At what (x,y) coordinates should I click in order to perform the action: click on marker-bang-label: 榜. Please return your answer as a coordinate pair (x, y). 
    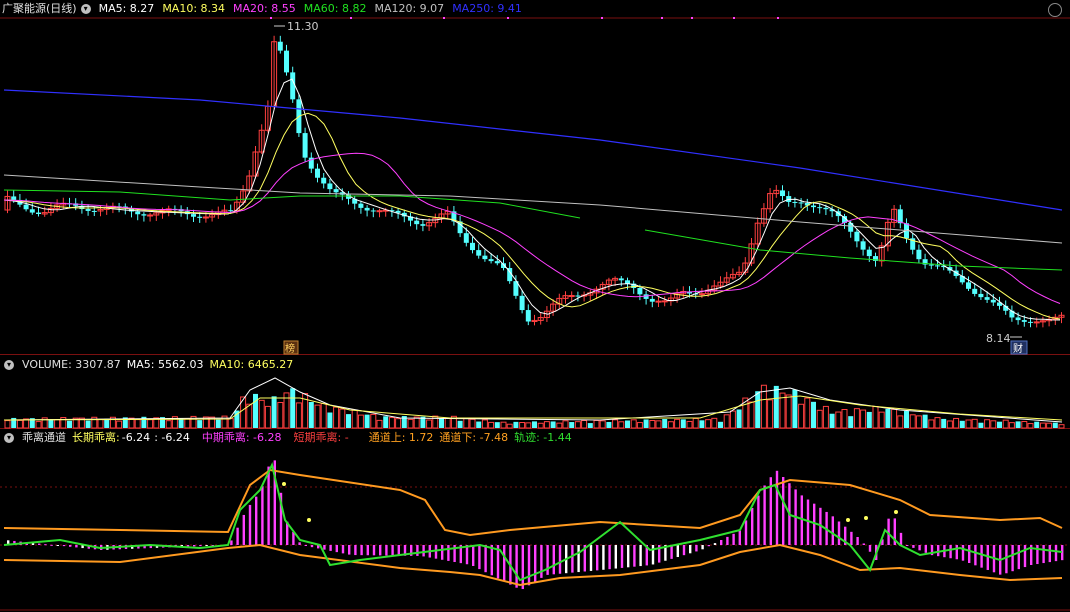
    Looking at the image, I should click on (290, 348).